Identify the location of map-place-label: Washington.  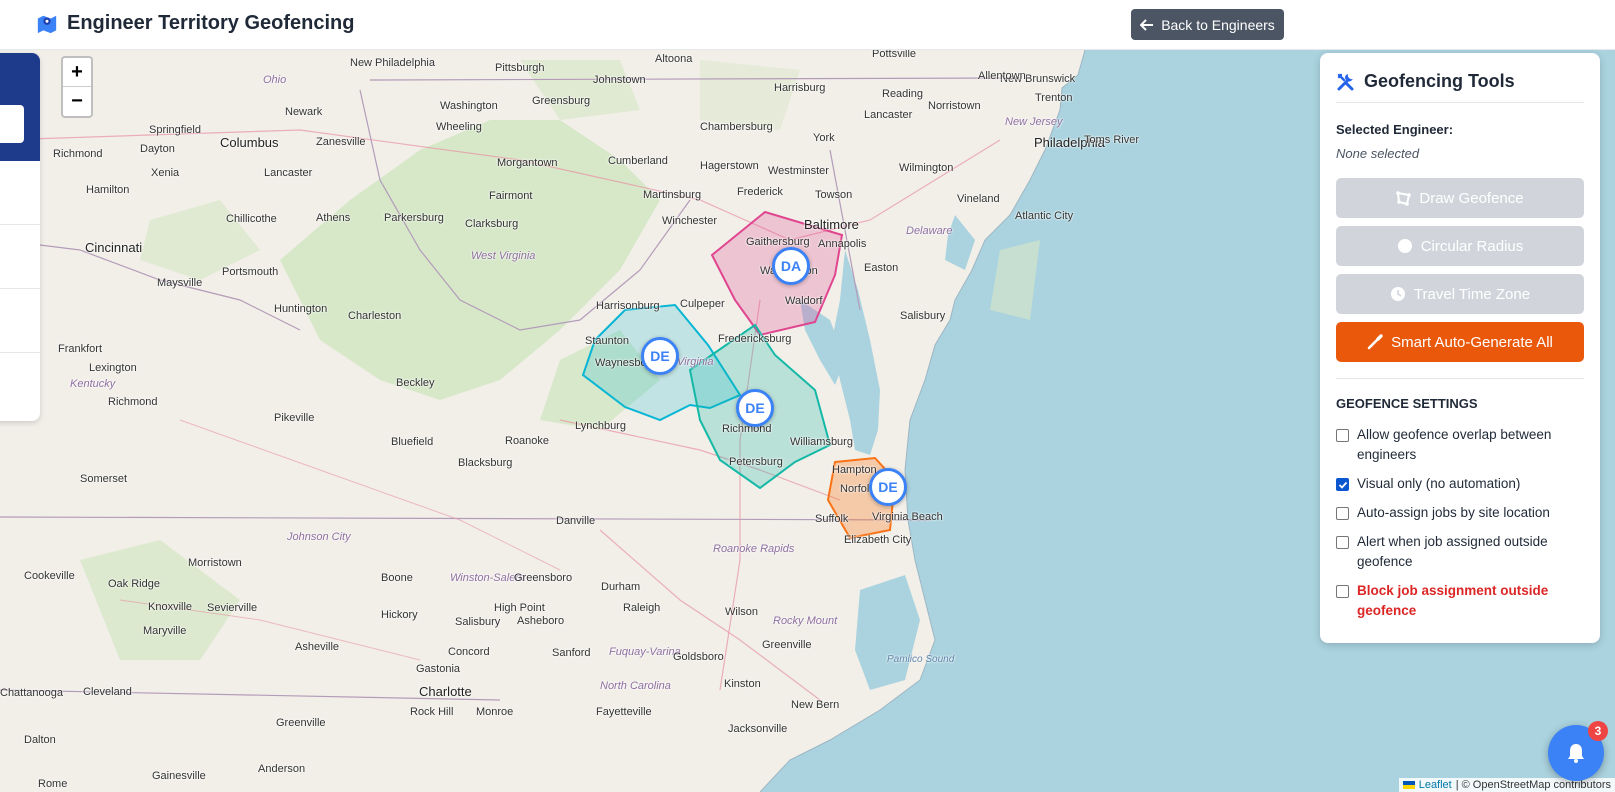
(469, 106).